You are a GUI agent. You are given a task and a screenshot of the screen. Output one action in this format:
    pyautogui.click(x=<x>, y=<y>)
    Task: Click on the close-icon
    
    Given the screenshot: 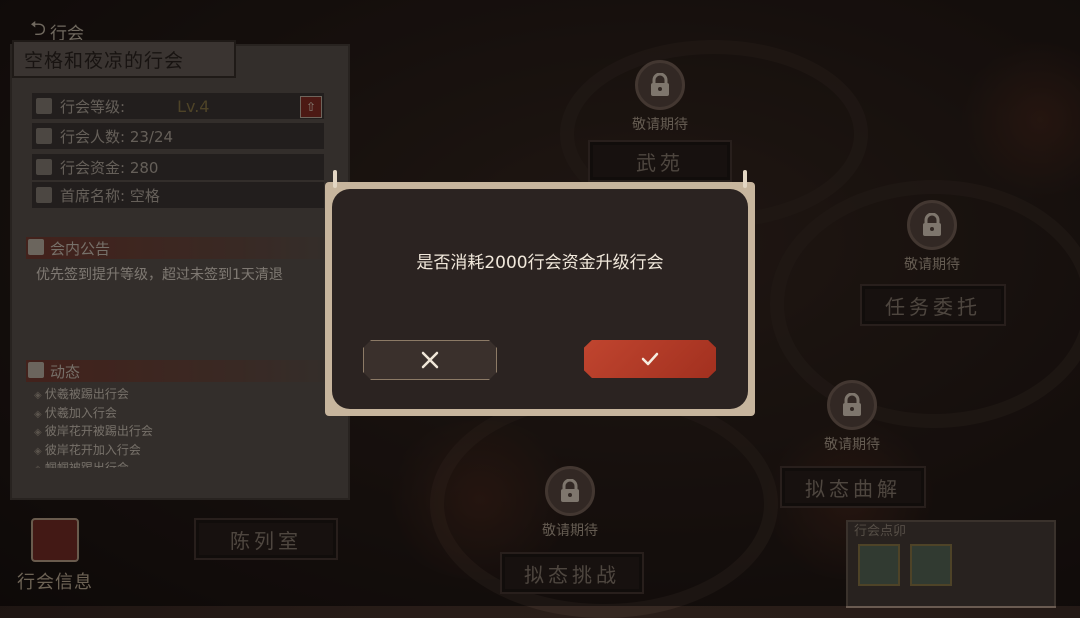 What is the action you would take?
    pyautogui.click(x=430, y=360)
    